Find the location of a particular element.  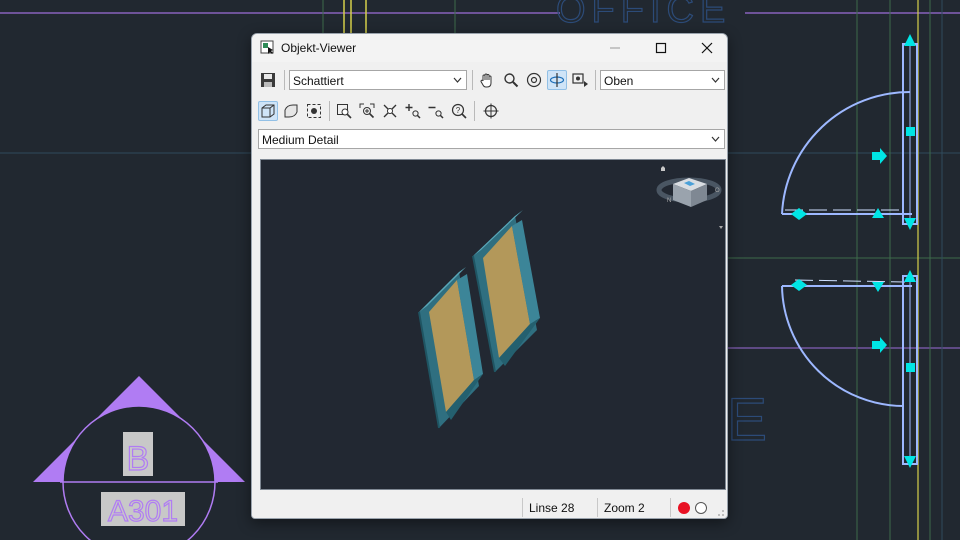

zoom-window-icon is located at coordinates (344, 111).